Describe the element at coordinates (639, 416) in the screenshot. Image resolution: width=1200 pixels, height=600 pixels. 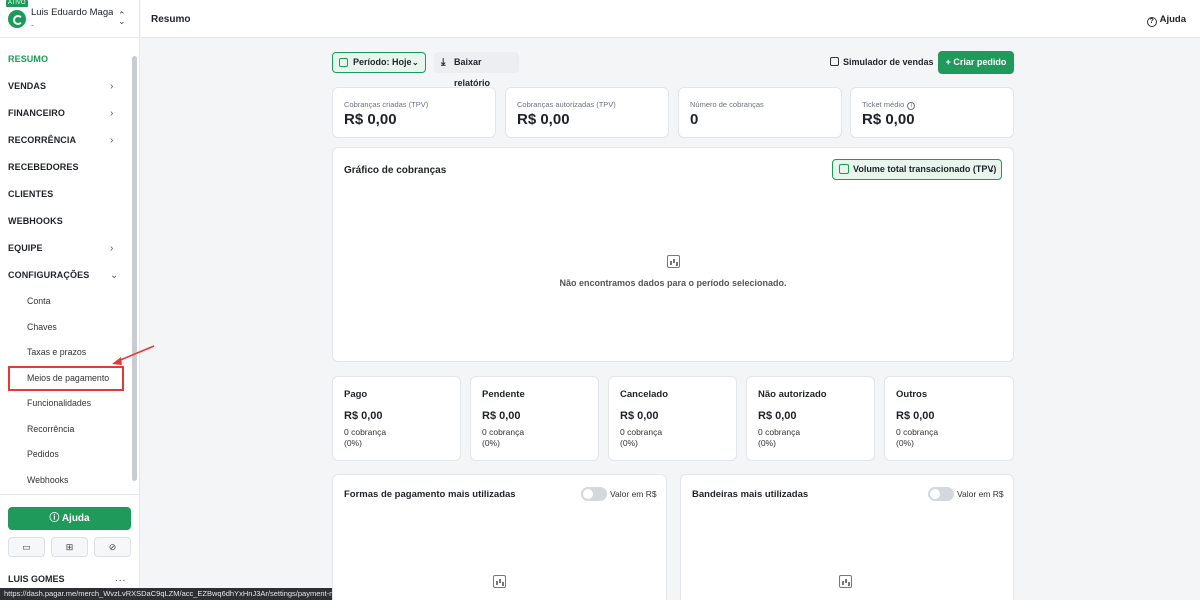
I see `status-value: R$ 0,00` at that location.